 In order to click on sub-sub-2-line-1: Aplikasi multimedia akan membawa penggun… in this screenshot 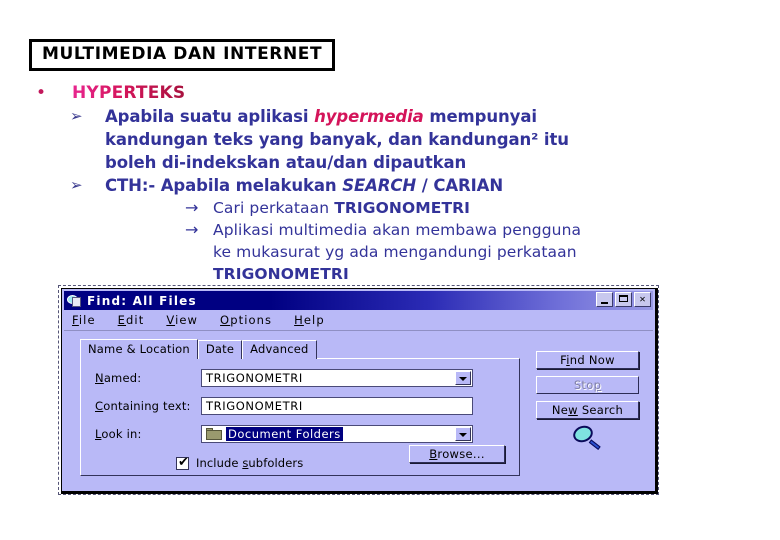, I will do `click(397, 230)`.